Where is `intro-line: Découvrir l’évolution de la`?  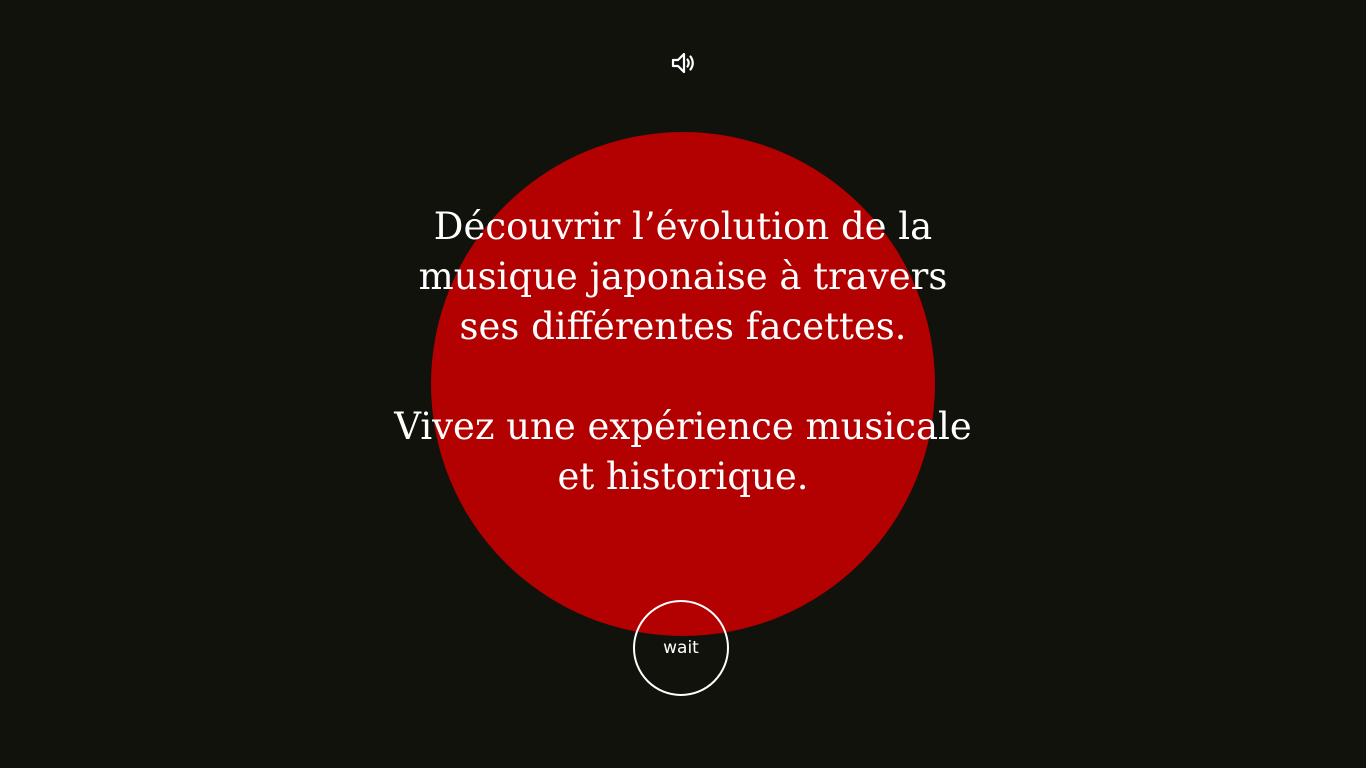 intro-line: Découvrir l’évolution de la is located at coordinates (683, 226).